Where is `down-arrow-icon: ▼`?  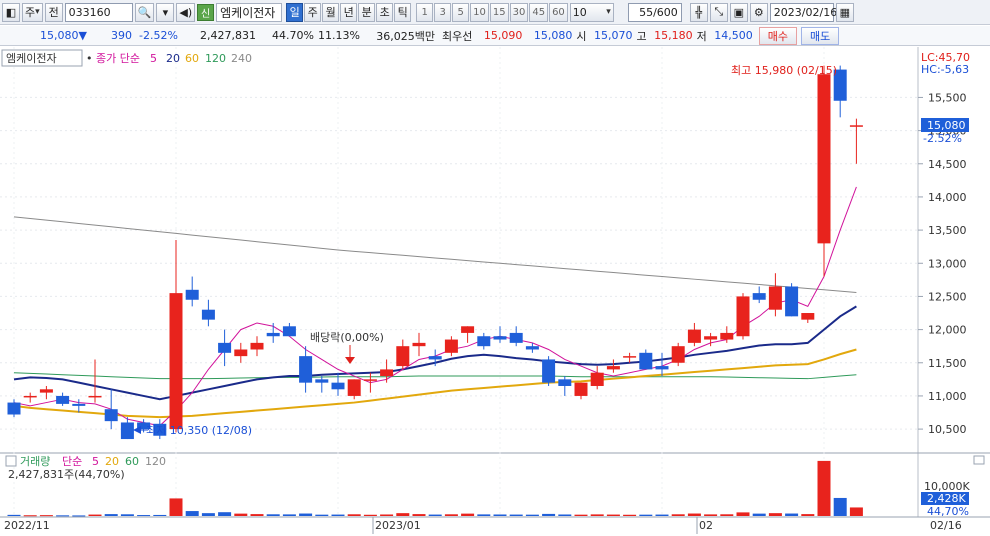 down-arrow-icon: ▼ is located at coordinates (82, 35).